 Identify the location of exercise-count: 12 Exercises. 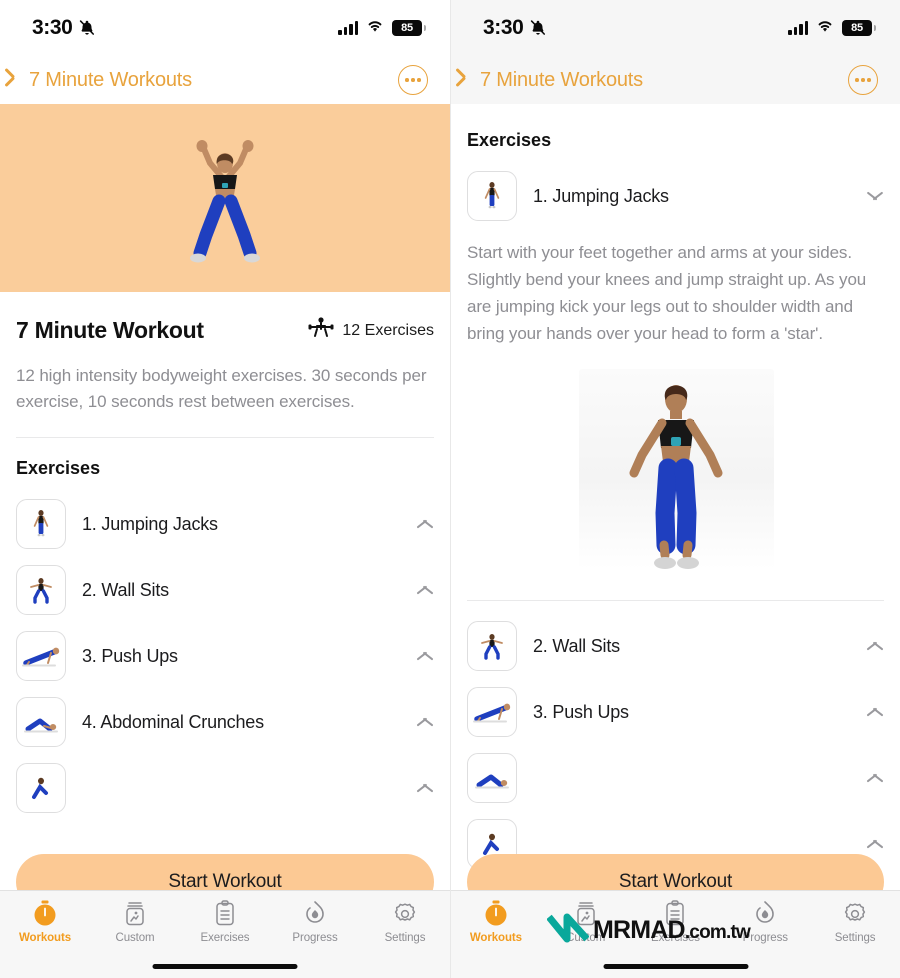
(371, 330).